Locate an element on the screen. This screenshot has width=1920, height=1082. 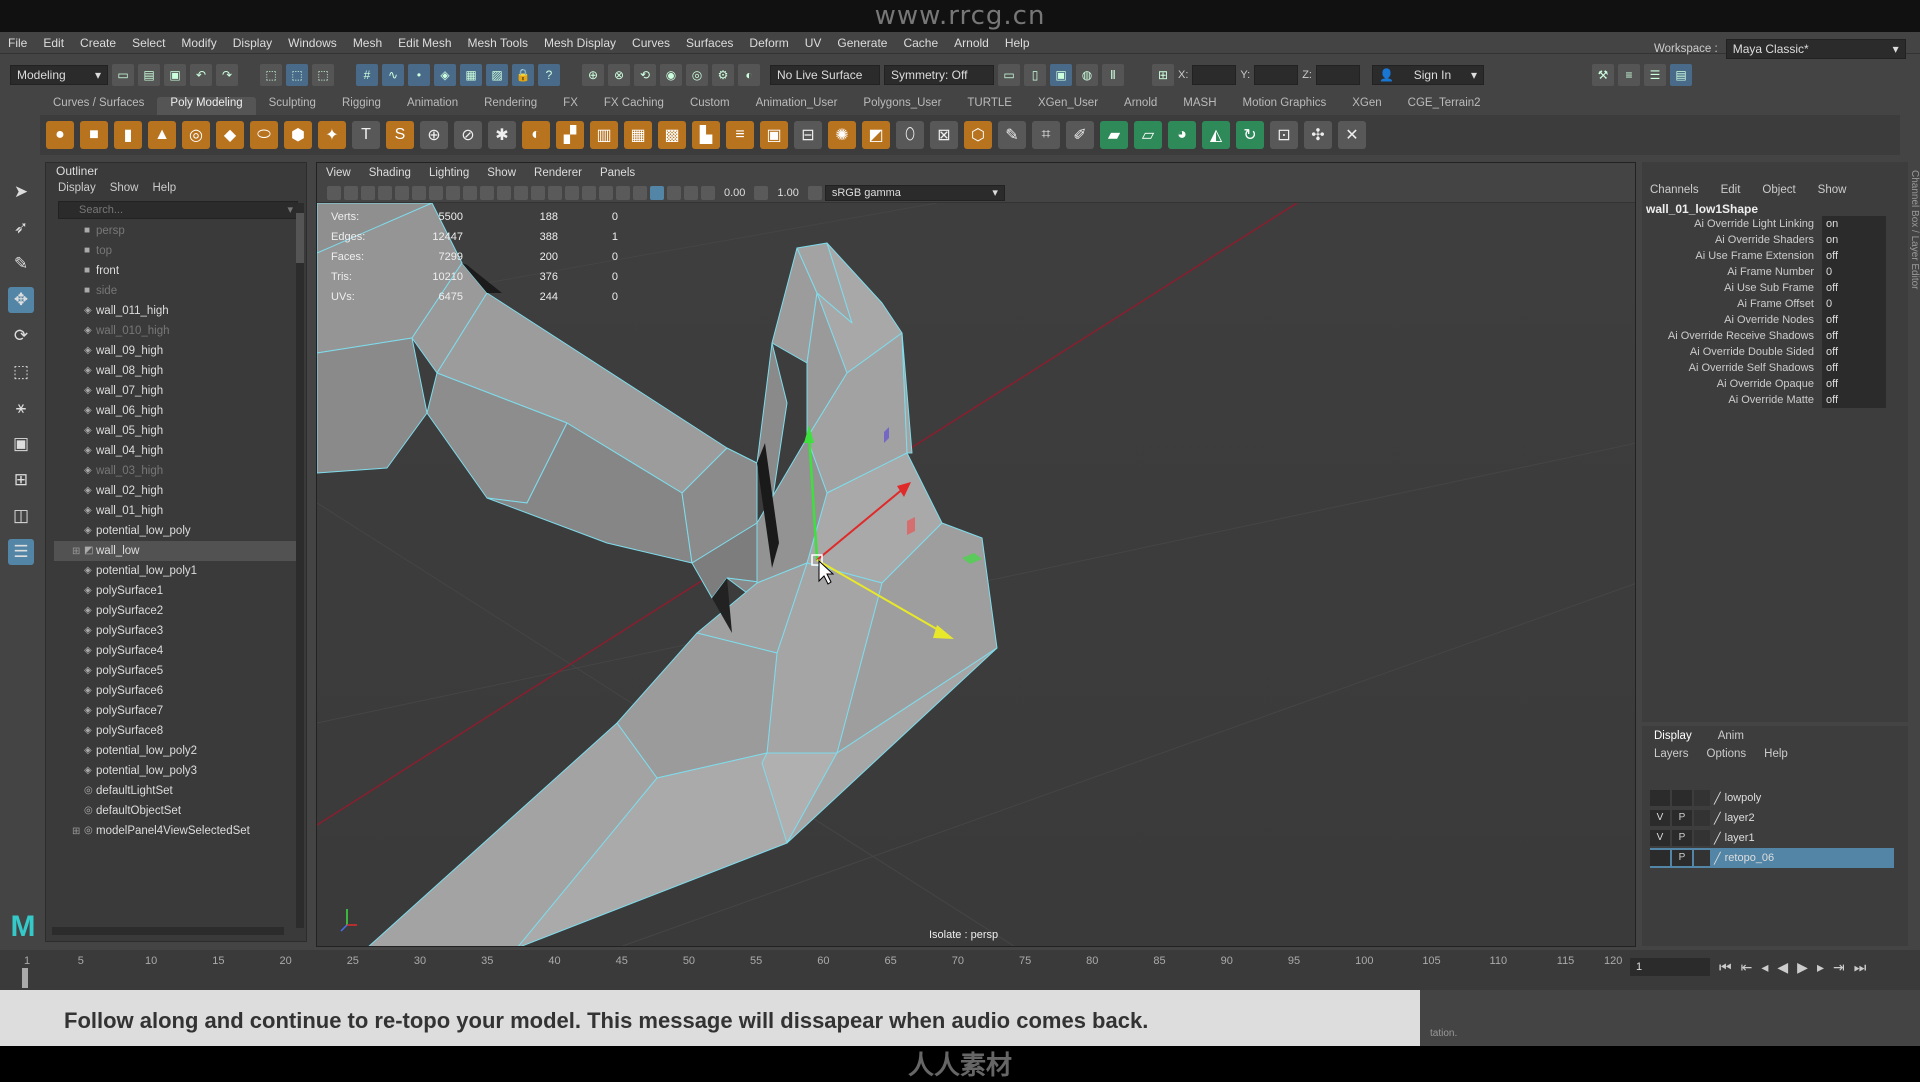
uv-editor-icon: ⊡ is located at coordinates (1284, 135).